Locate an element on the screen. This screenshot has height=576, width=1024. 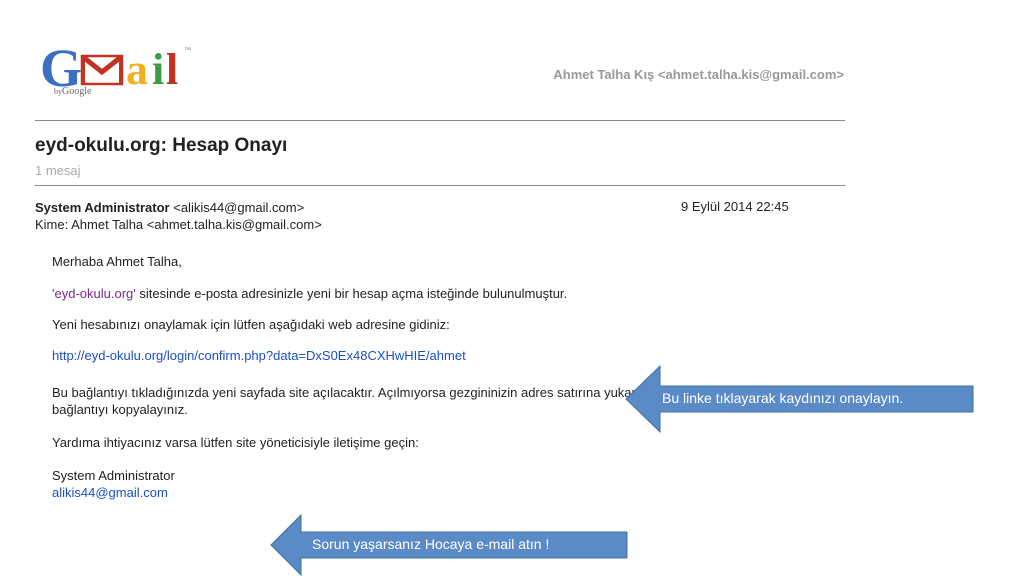
account-name: Ahmet Talha Kış is located at coordinates (604, 74).